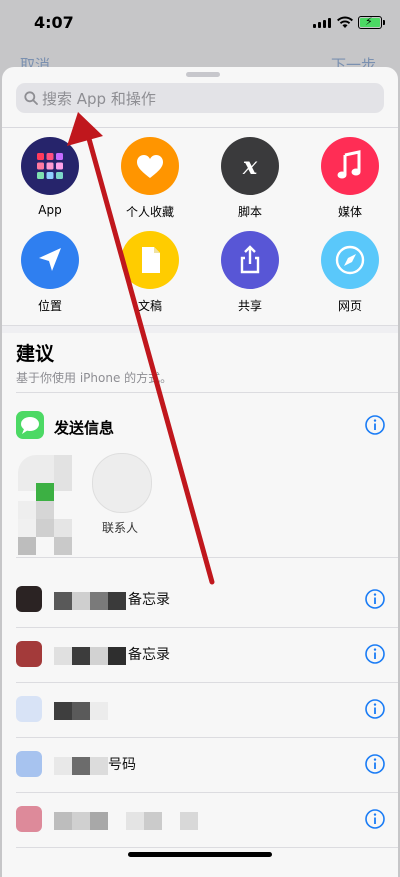 The height and width of the screenshot is (877, 400). Describe the element at coordinates (350, 166) in the screenshot. I see `music-note-icon` at that location.